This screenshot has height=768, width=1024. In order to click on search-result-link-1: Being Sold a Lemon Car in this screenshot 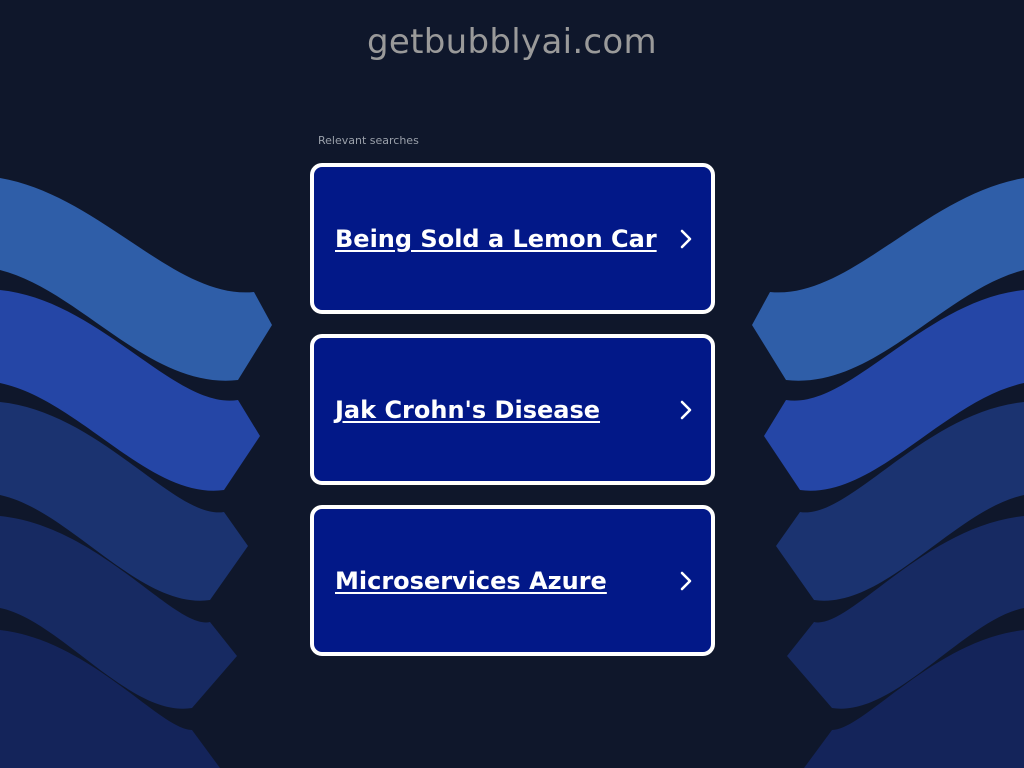, I will do `click(512, 238)`.